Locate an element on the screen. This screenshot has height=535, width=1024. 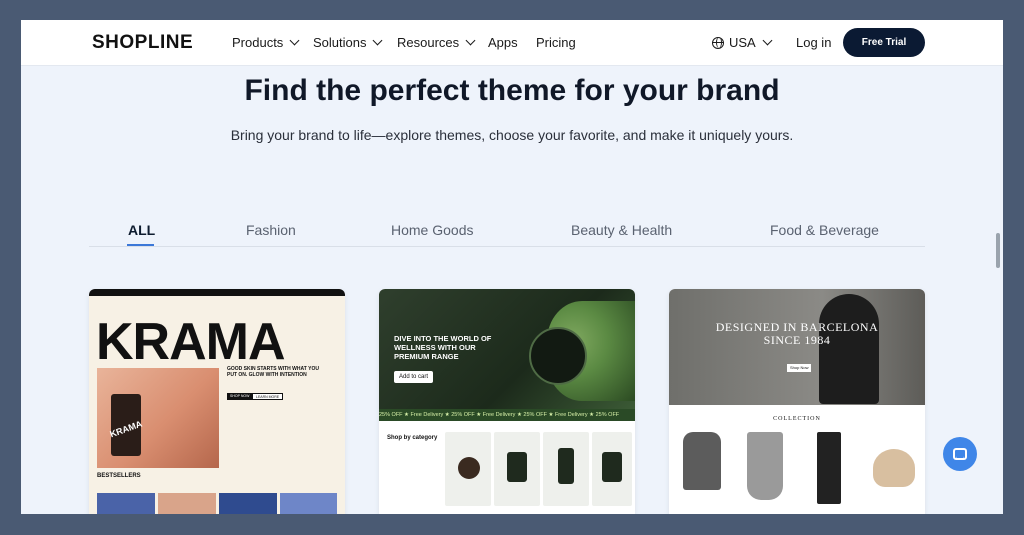
krama-learn-more-button: LEARN MORE is located at coordinates (268, 396).